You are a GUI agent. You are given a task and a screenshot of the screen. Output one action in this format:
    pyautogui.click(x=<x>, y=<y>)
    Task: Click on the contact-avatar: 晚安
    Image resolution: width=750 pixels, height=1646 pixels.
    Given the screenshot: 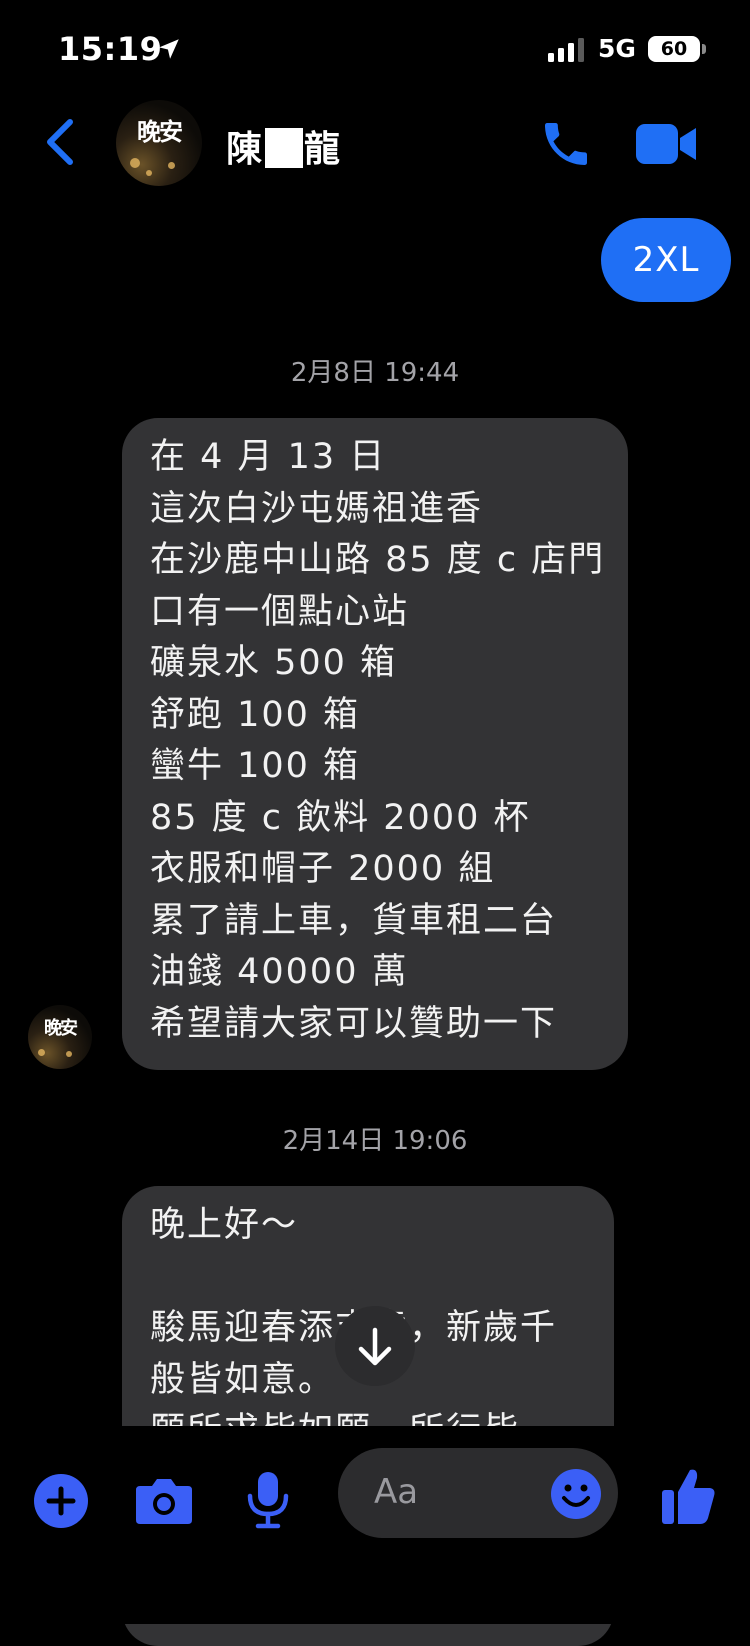 What is the action you would take?
    pyautogui.click(x=159, y=143)
    